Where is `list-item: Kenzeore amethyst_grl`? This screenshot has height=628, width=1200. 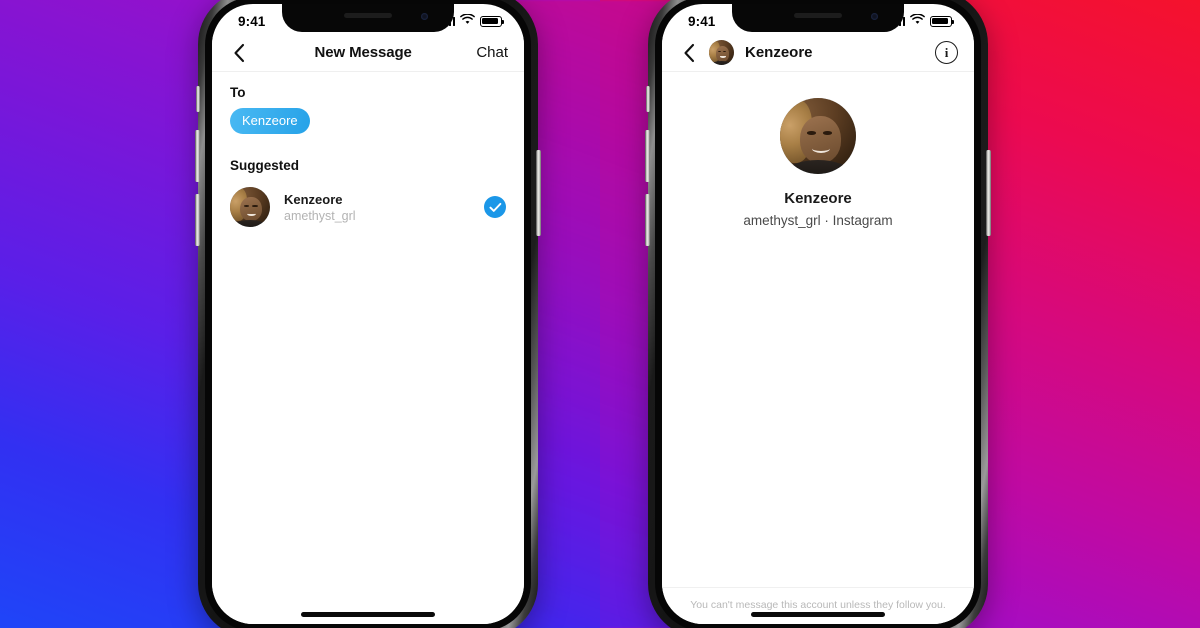
list-item: Kenzeore amethyst_grl is located at coordinates (368, 200).